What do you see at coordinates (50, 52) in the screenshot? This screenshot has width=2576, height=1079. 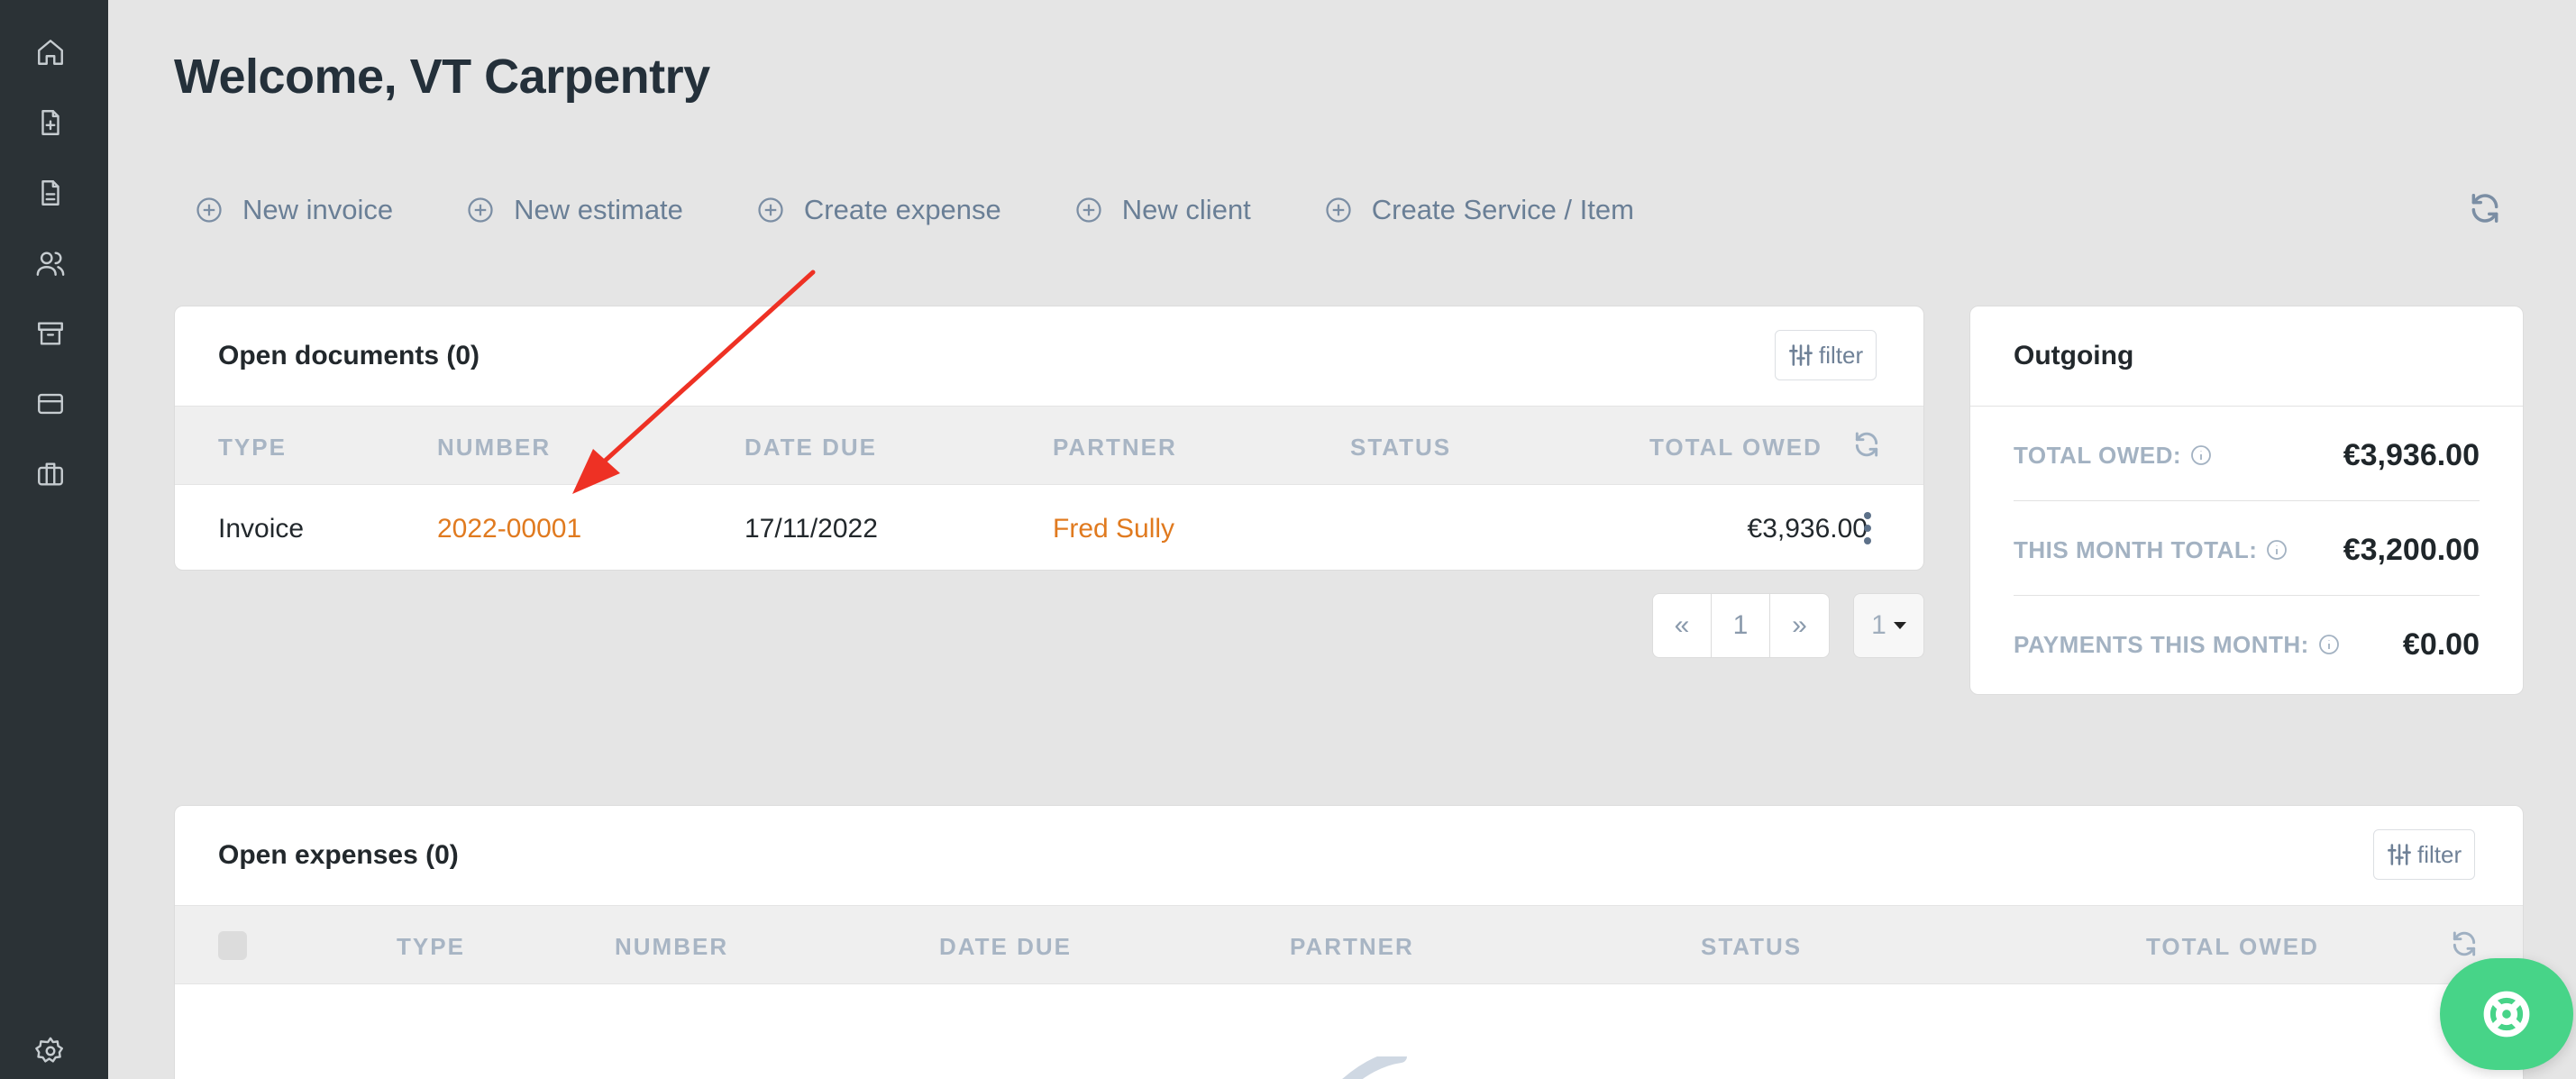 I see `home-icon` at bounding box center [50, 52].